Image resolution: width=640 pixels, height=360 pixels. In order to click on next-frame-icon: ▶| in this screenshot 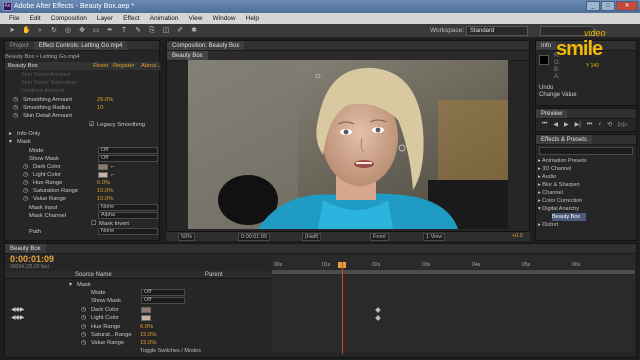, I will do `click(578, 124)`.